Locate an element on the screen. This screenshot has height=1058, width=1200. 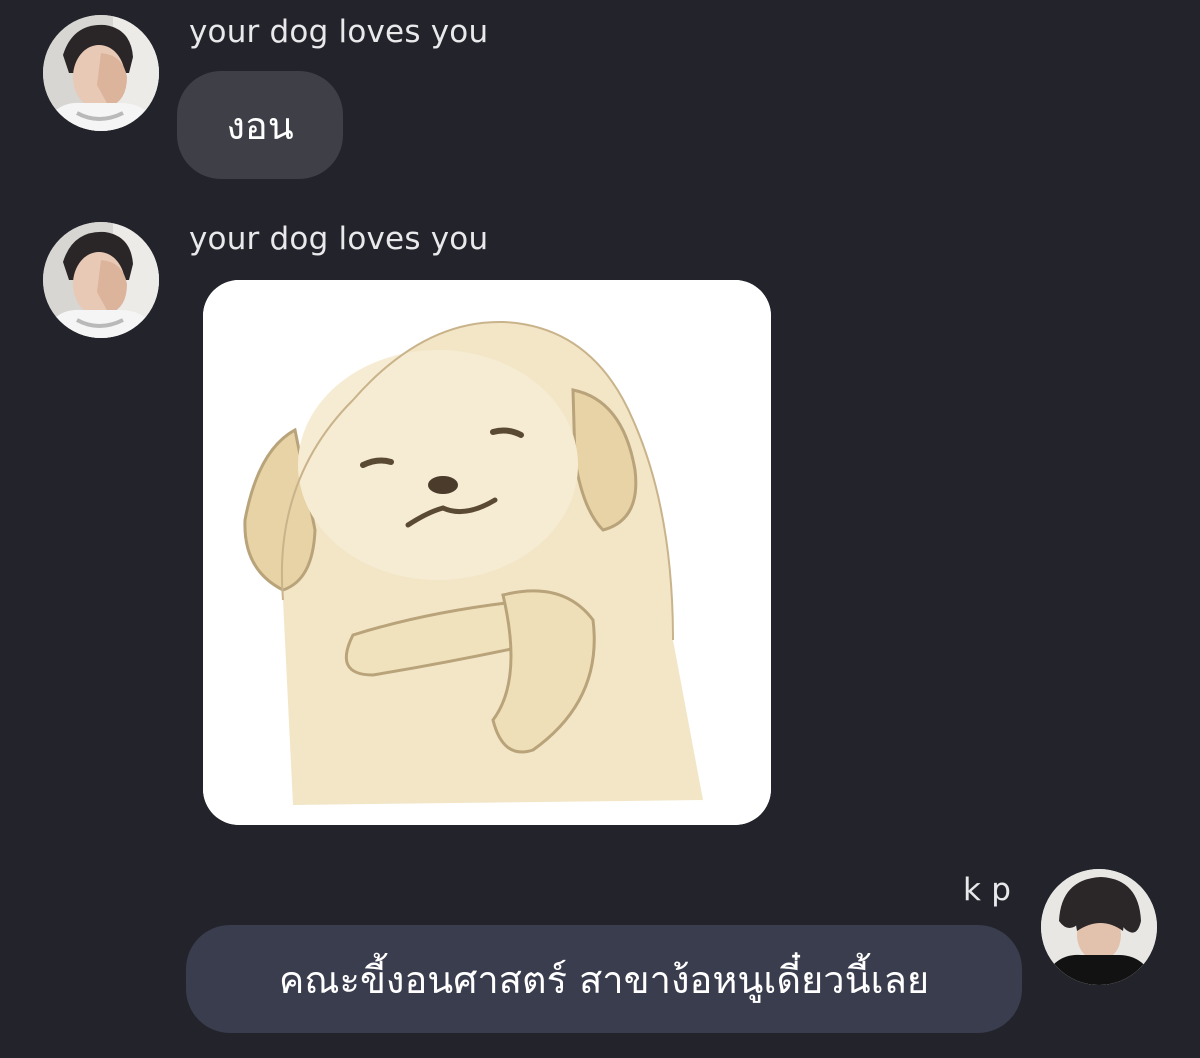
sender-name: k p is located at coordinates (987, 890).